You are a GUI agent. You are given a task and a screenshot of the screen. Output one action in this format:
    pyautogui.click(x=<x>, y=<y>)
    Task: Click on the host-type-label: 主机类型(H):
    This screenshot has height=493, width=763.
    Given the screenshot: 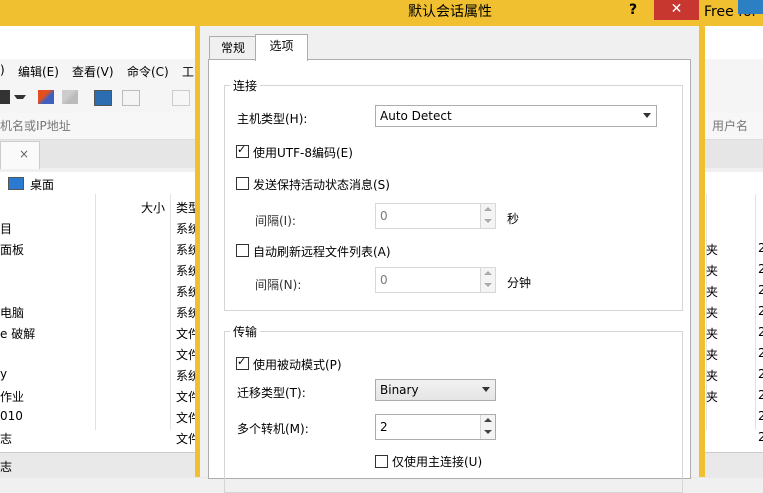 What is the action you would take?
    pyautogui.click(x=272, y=119)
    